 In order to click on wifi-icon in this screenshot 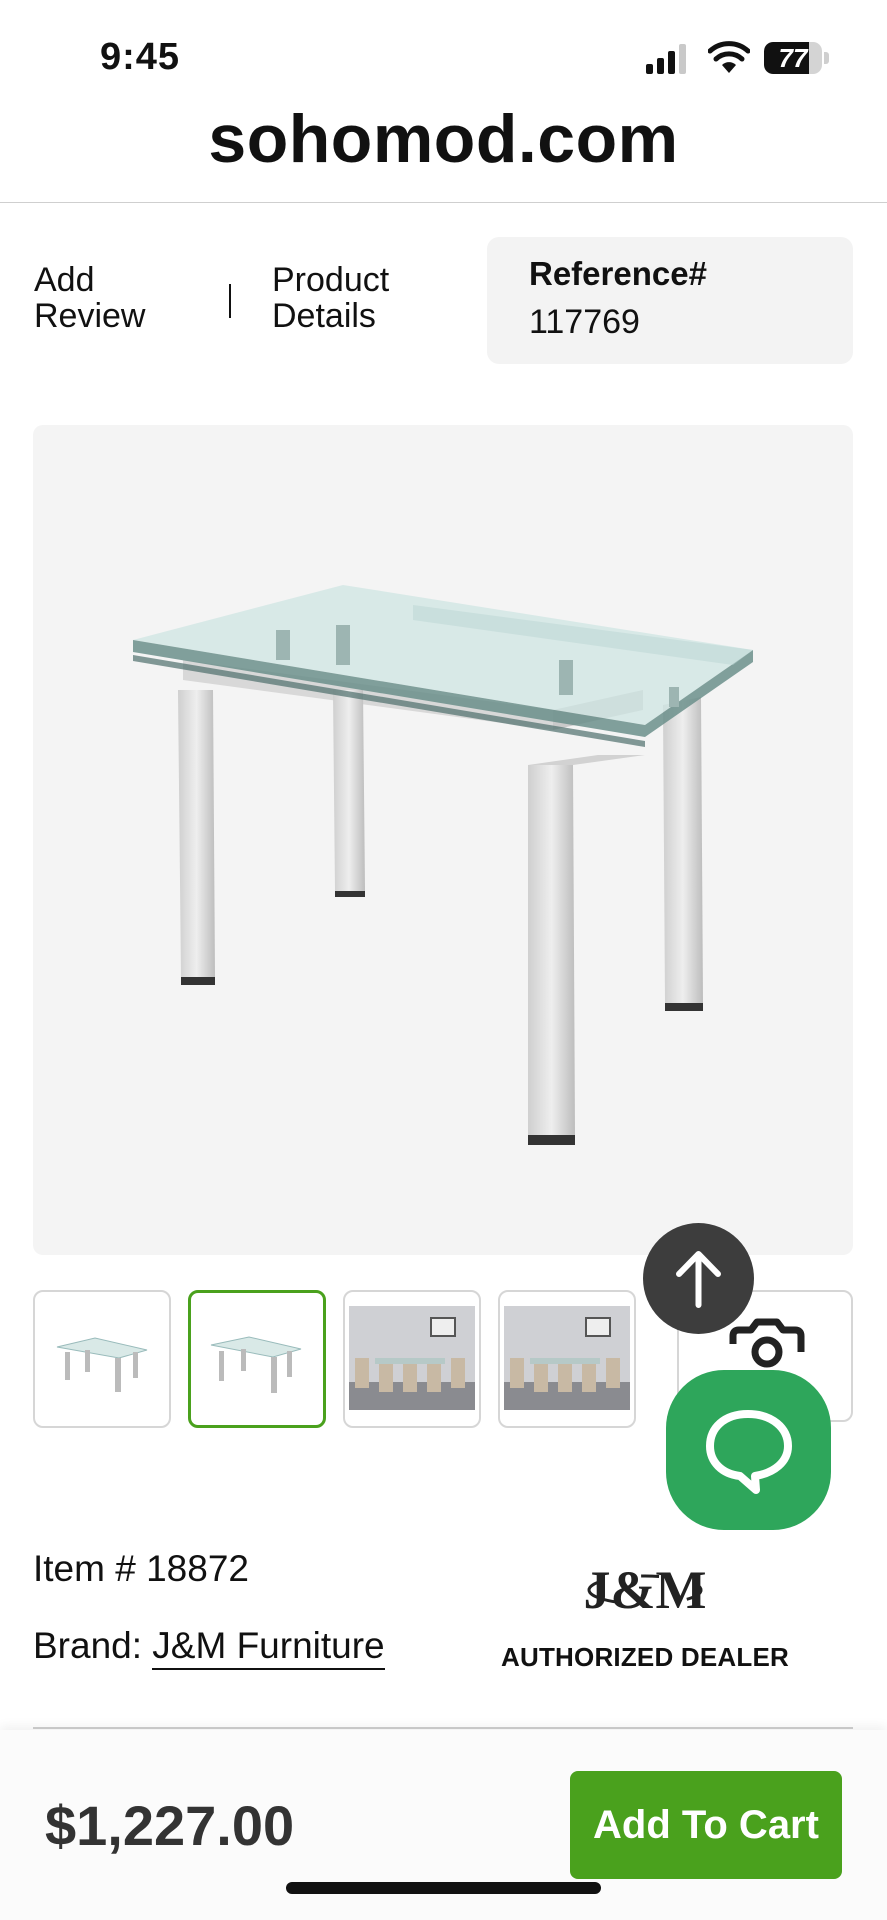, I will do `click(729, 57)`.